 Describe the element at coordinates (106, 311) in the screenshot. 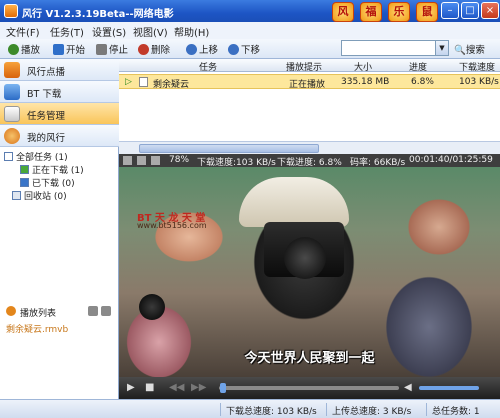

I see `remove-icon` at that location.